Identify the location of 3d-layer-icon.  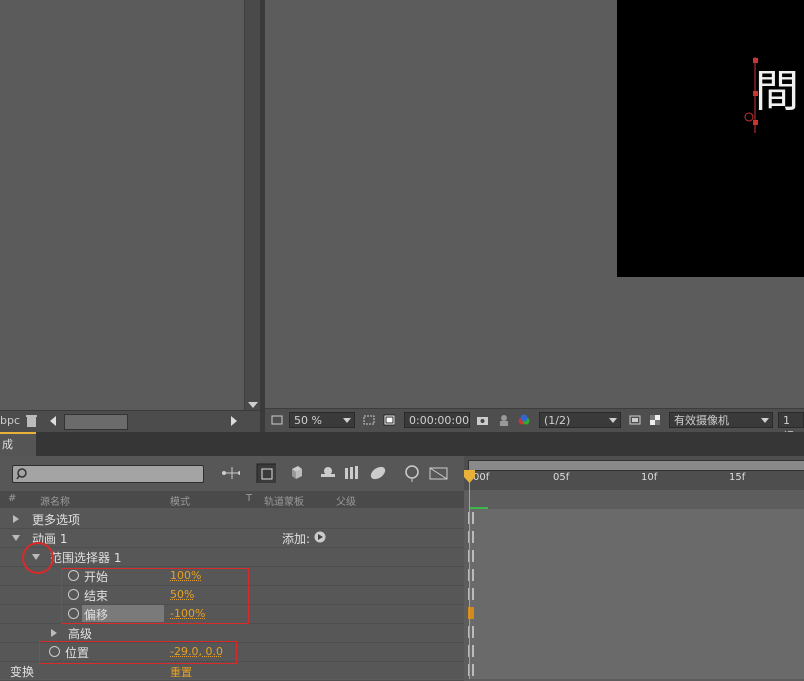
(294, 473).